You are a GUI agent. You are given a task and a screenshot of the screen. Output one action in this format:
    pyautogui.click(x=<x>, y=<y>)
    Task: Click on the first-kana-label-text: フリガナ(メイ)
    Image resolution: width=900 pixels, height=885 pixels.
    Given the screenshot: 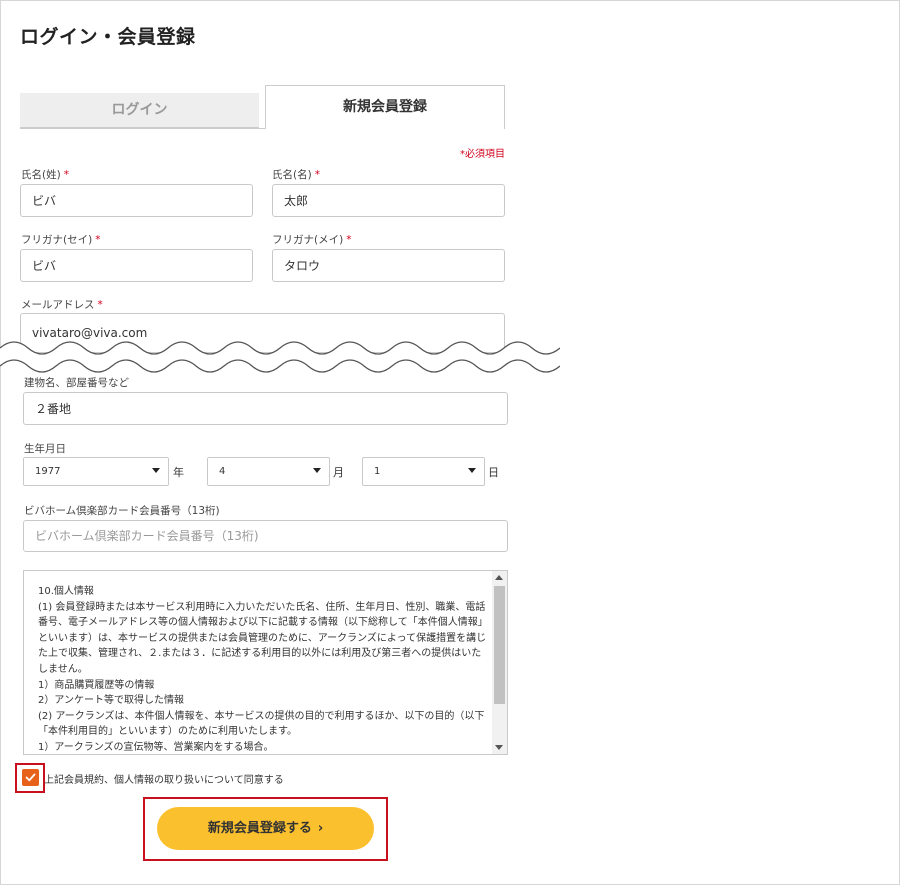 What is the action you would take?
    pyautogui.click(x=308, y=240)
    